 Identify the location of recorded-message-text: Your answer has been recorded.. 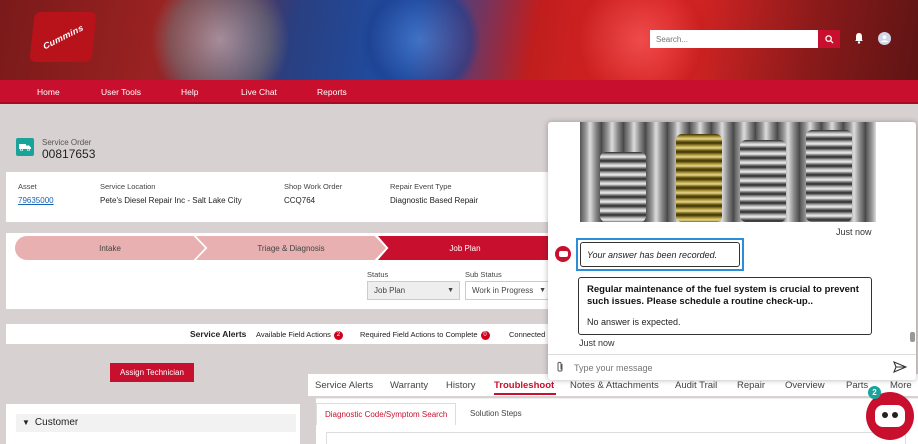
(660, 254).